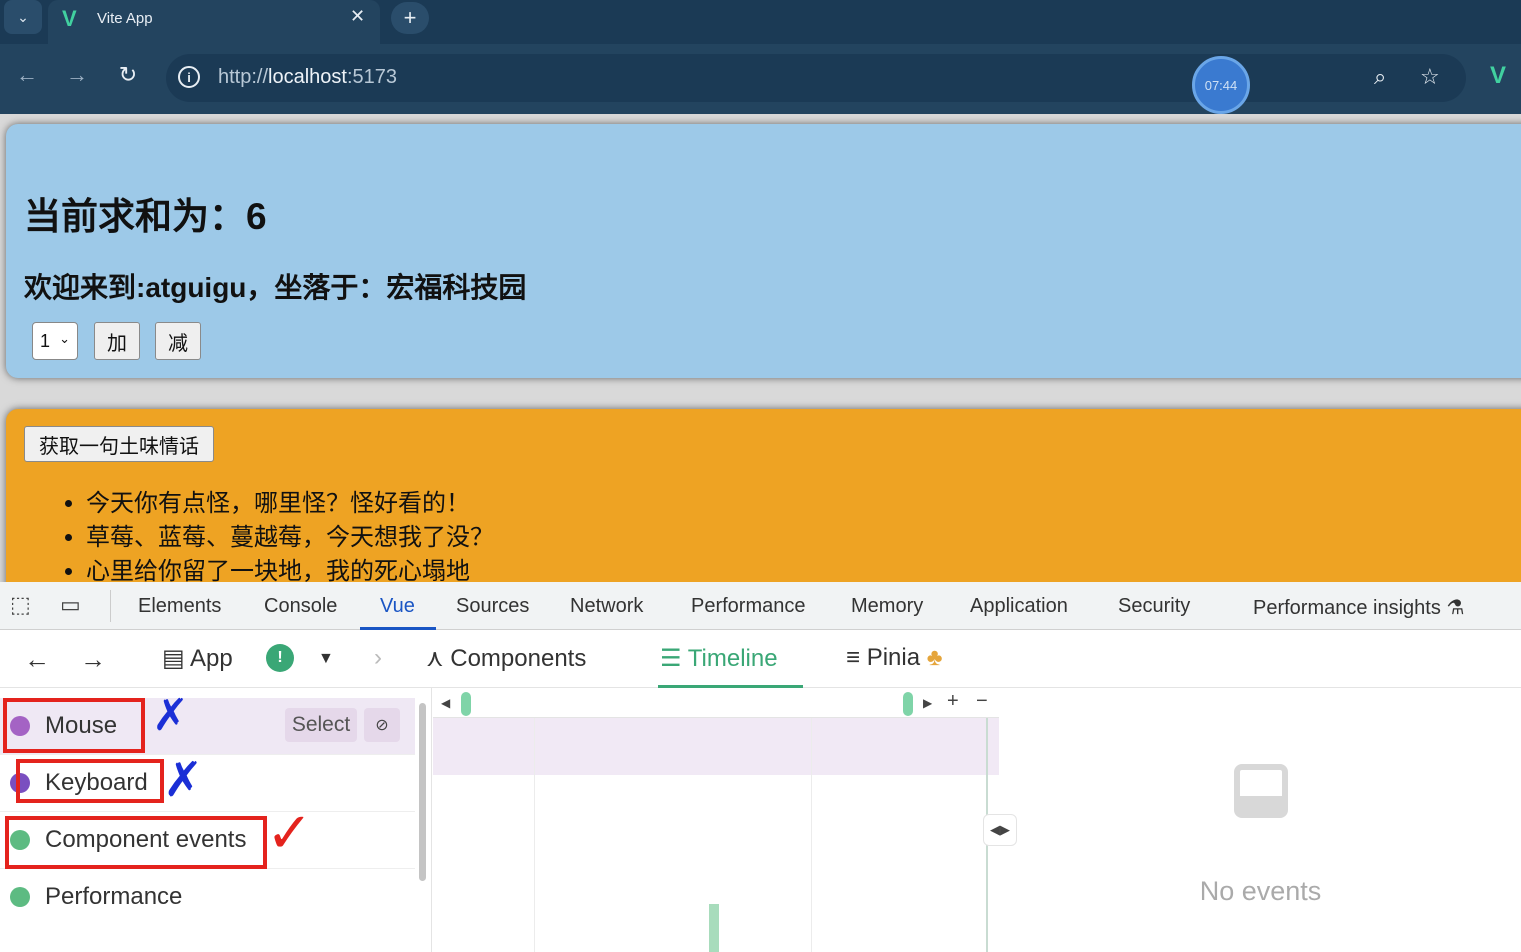 The image size is (1521, 952). I want to click on layer-performance: Performance, so click(207, 897).